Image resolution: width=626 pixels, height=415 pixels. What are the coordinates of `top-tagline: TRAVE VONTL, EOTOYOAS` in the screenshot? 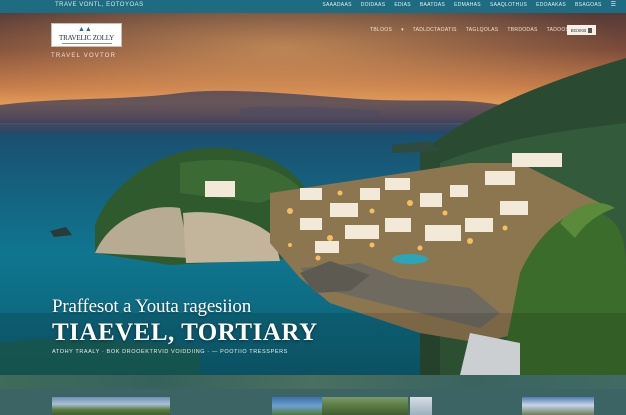 It's located at (99, 5).